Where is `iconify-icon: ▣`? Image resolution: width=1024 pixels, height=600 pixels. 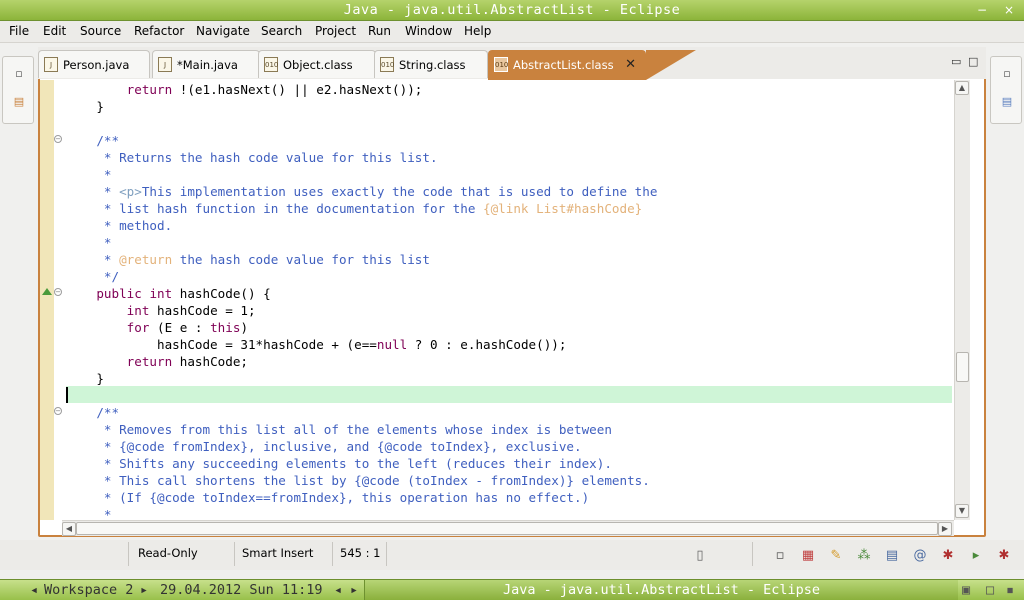 iconify-icon: ▣ is located at coordinates (966, 590).